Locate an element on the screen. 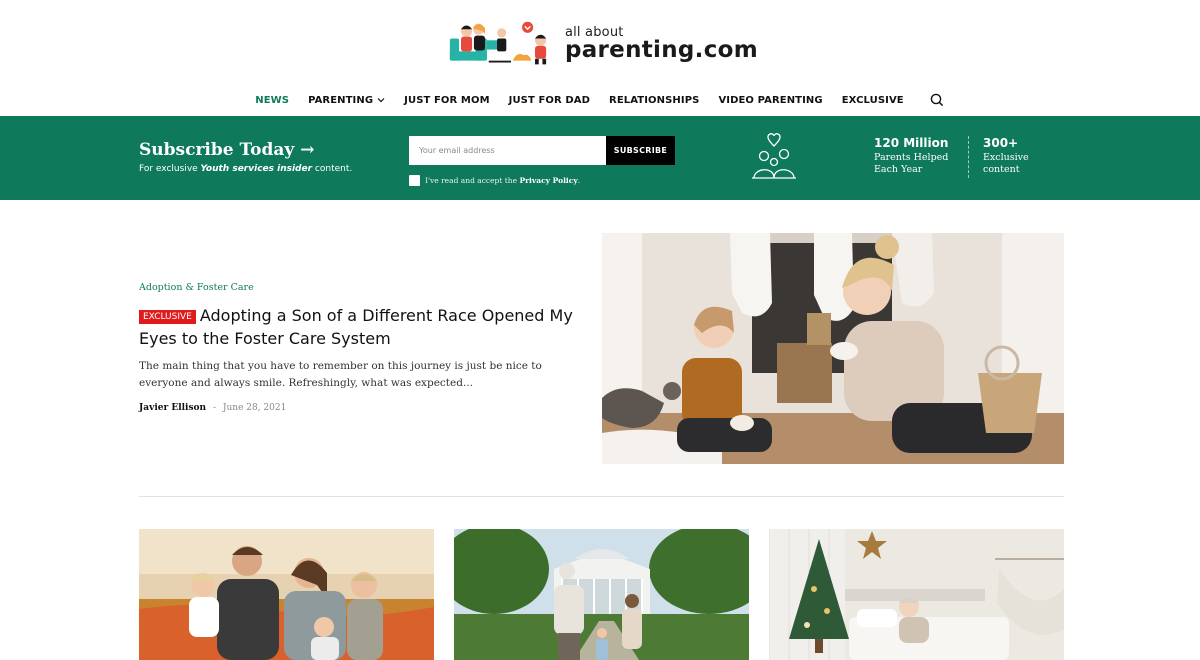  nav-item-news: NEWS is located at coordinates (272, 100).